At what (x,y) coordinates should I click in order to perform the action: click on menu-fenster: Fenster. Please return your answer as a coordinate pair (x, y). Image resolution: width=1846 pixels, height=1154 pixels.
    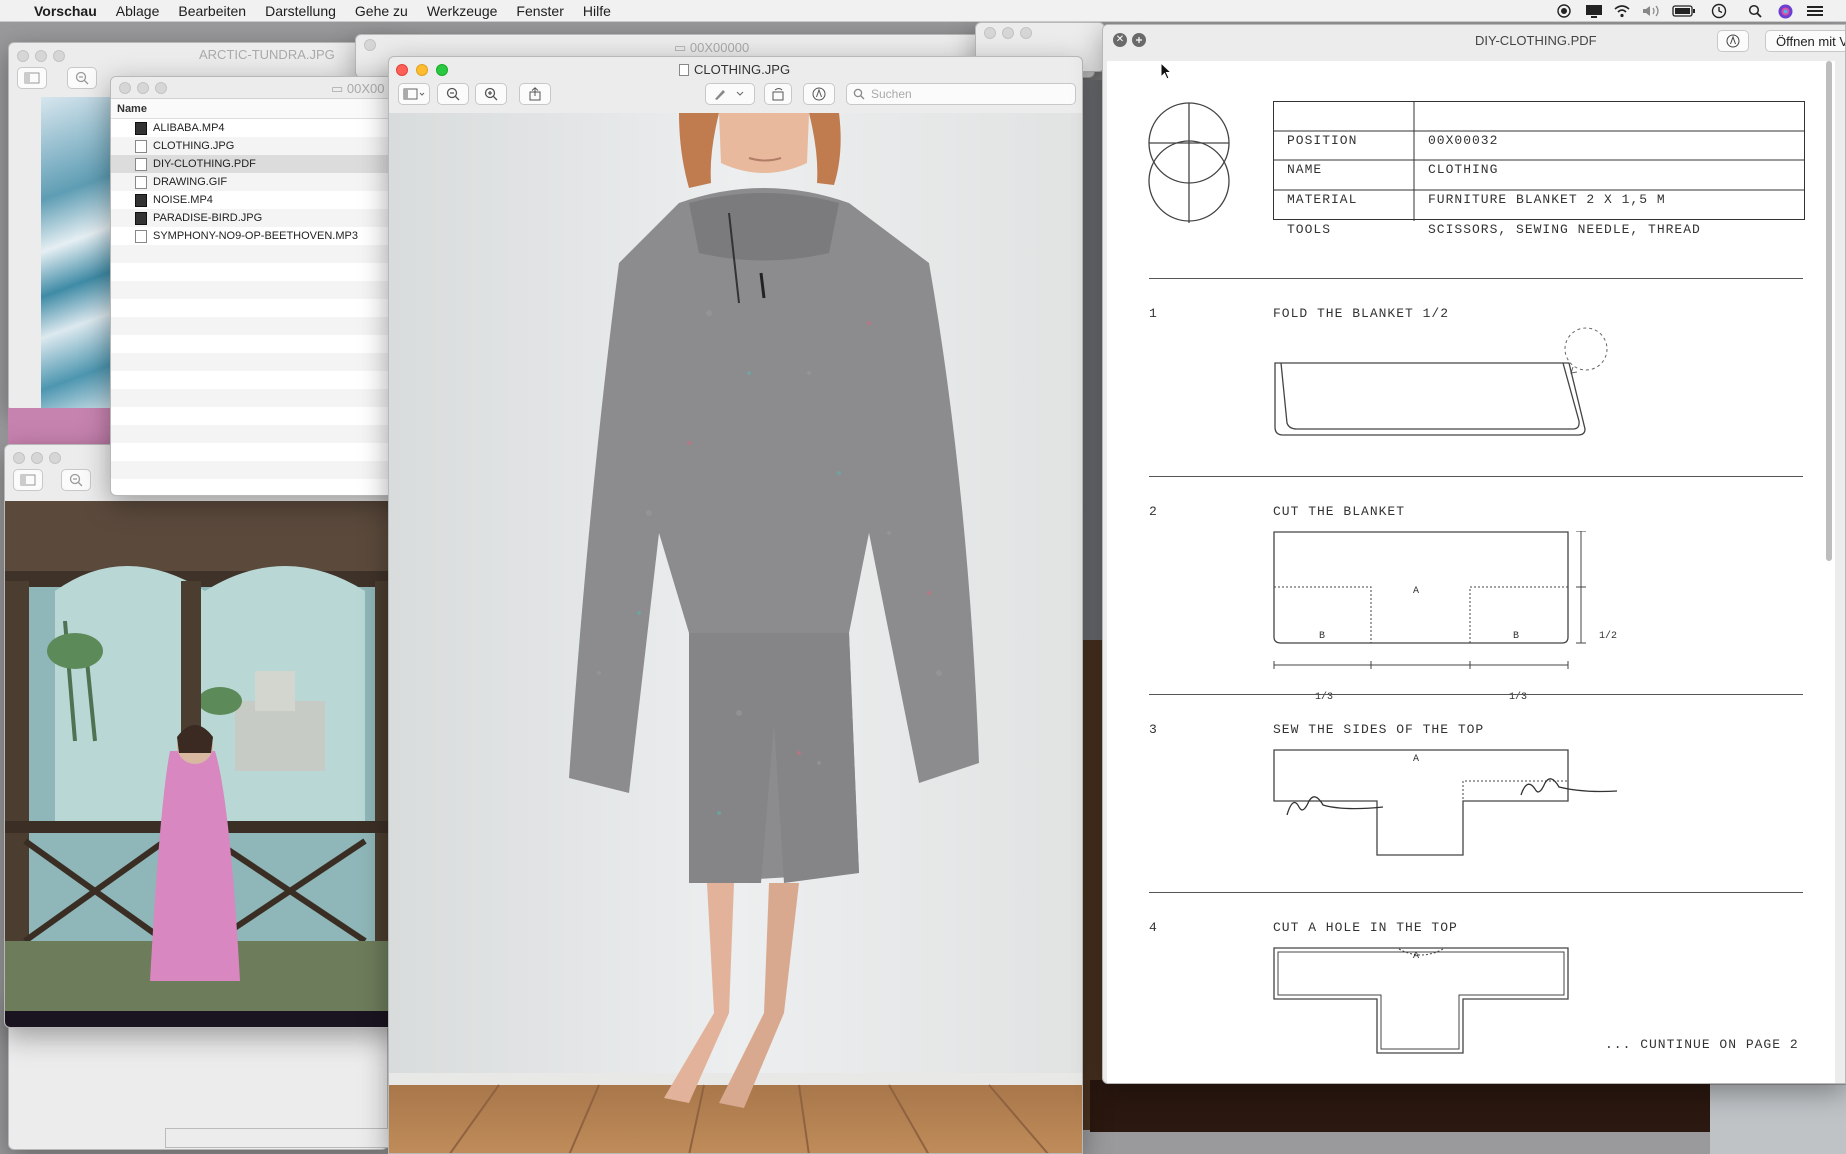
    Looking at the image, I should click on (539, 11).